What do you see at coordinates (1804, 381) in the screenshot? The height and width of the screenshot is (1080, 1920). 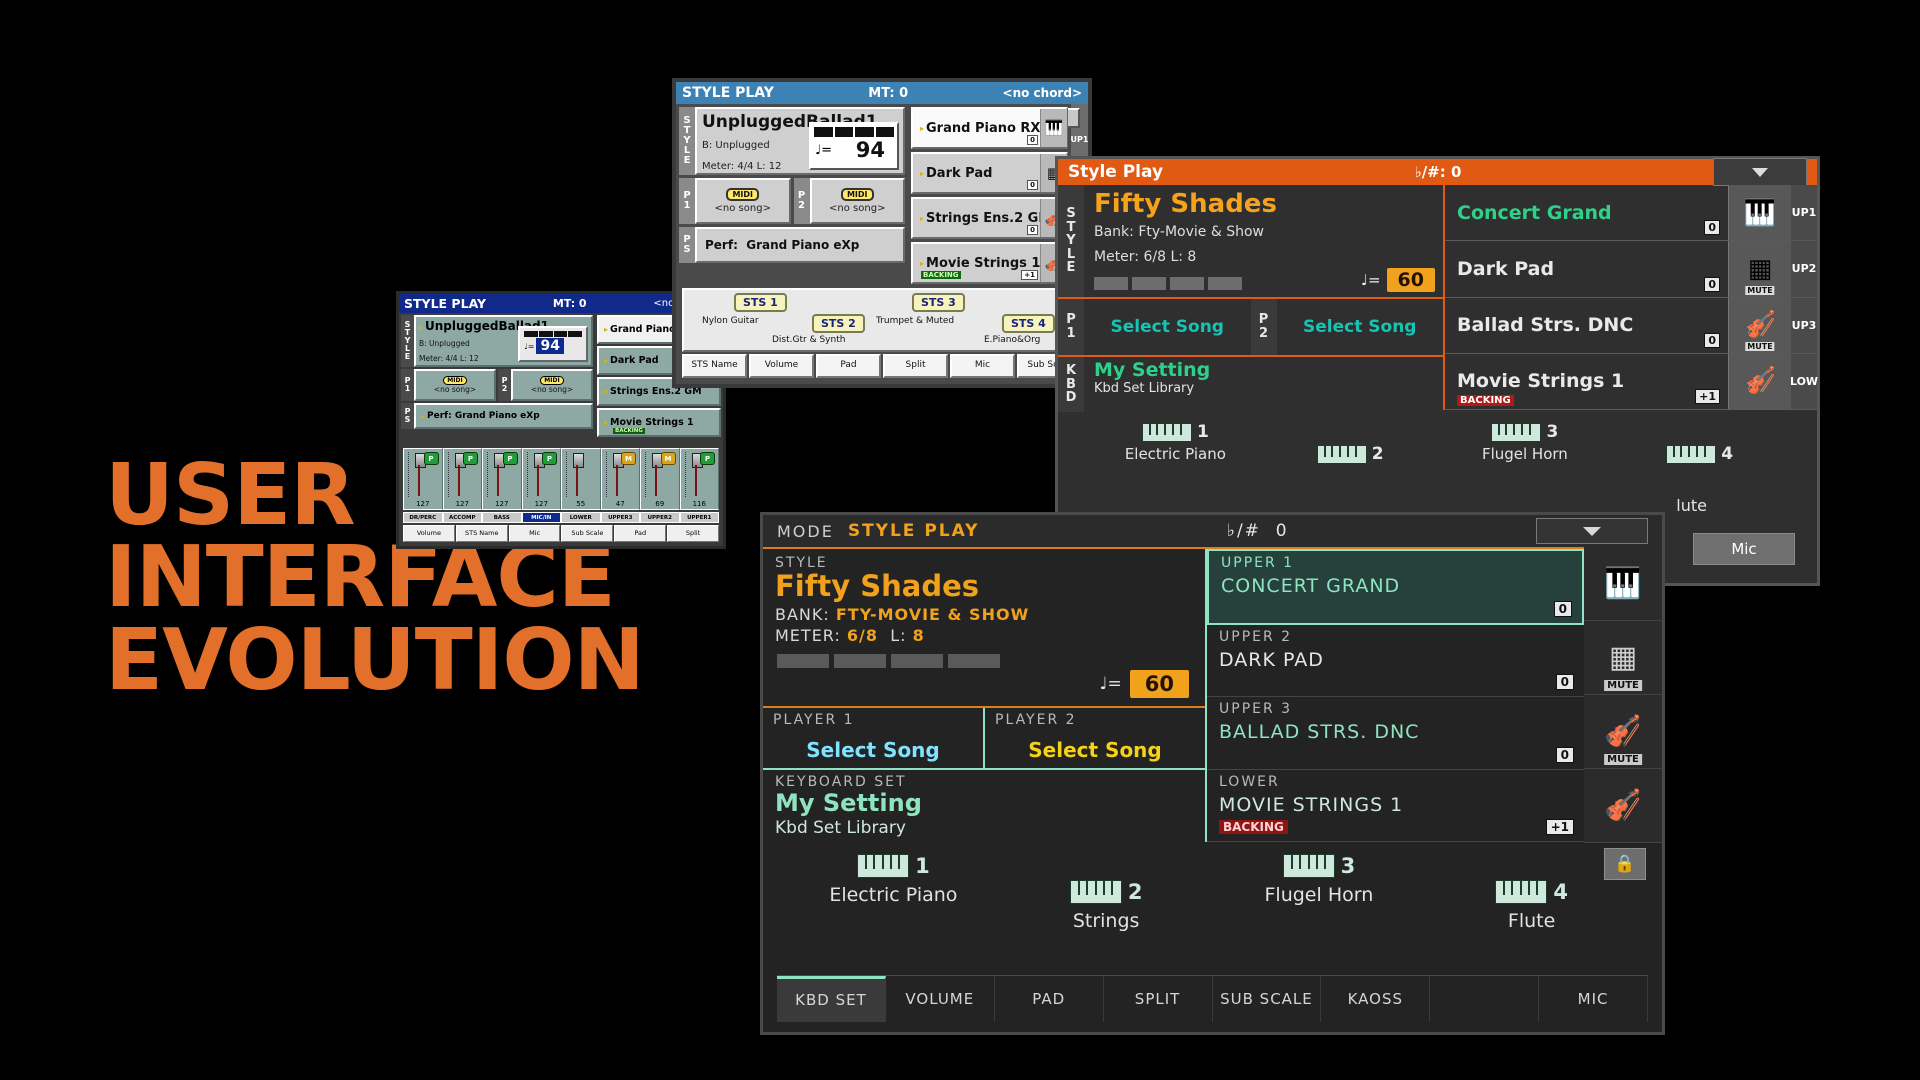 I see `slot-tab-low: LOW` at bounding box center [1804, 381].